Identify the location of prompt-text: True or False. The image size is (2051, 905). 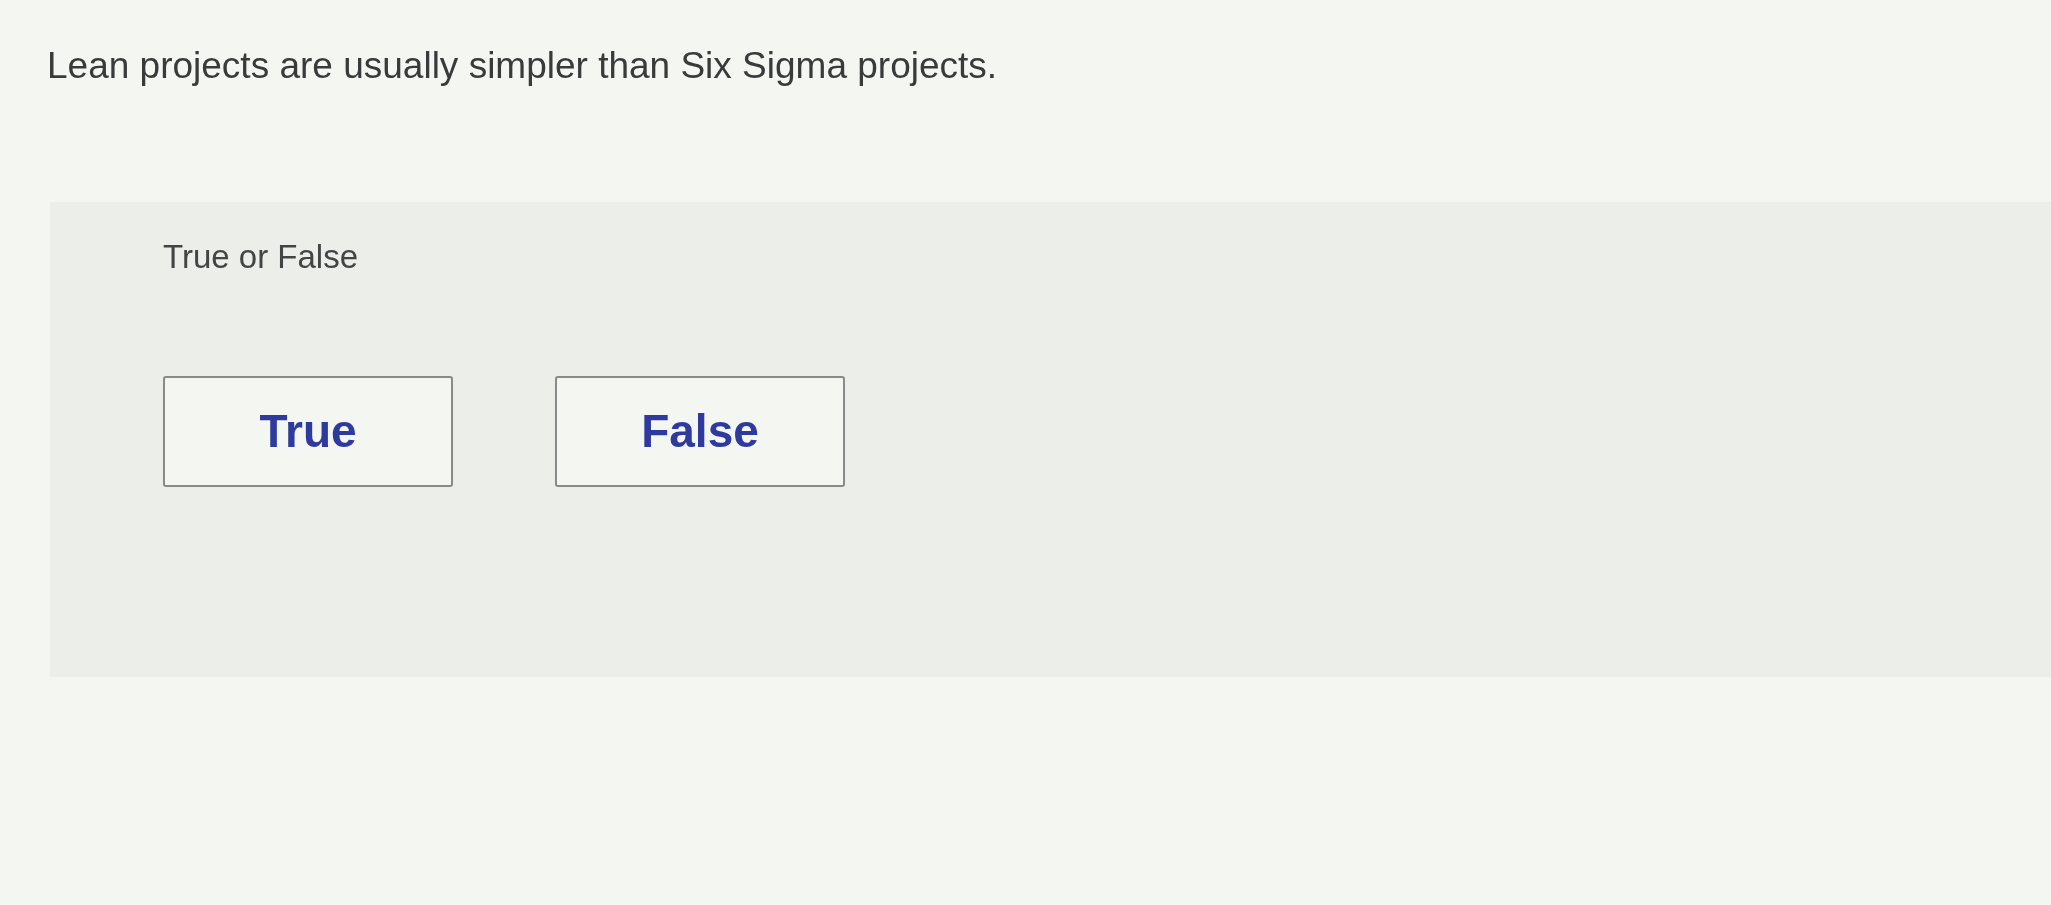
(260, 256).